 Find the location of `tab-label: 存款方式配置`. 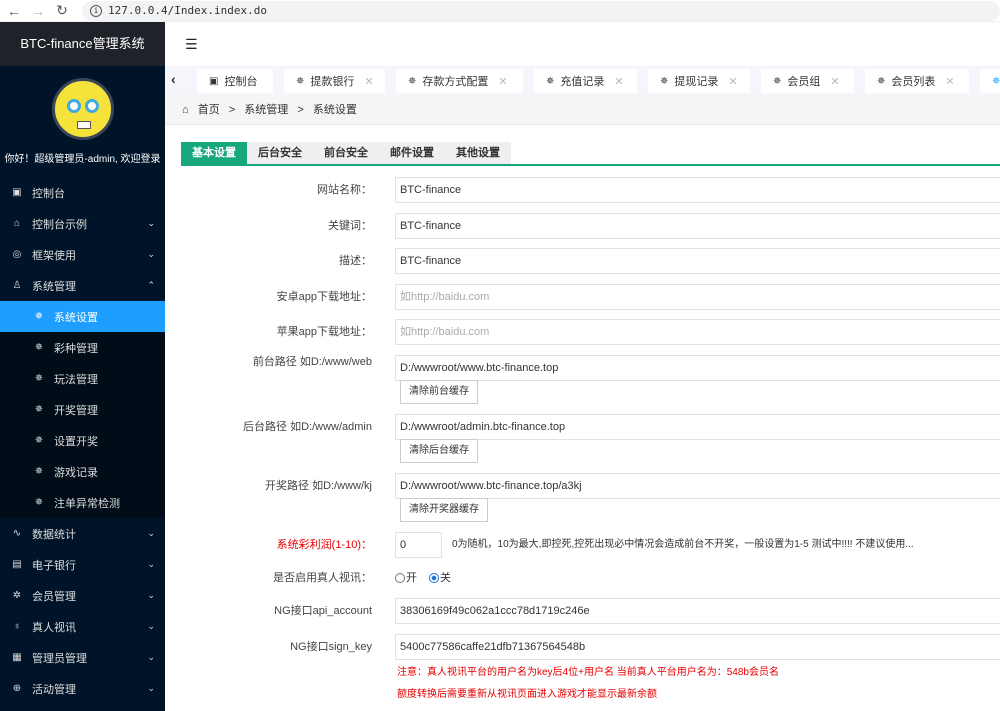

tab-label: 存款方式配置 is located at coordinates (455, 82).